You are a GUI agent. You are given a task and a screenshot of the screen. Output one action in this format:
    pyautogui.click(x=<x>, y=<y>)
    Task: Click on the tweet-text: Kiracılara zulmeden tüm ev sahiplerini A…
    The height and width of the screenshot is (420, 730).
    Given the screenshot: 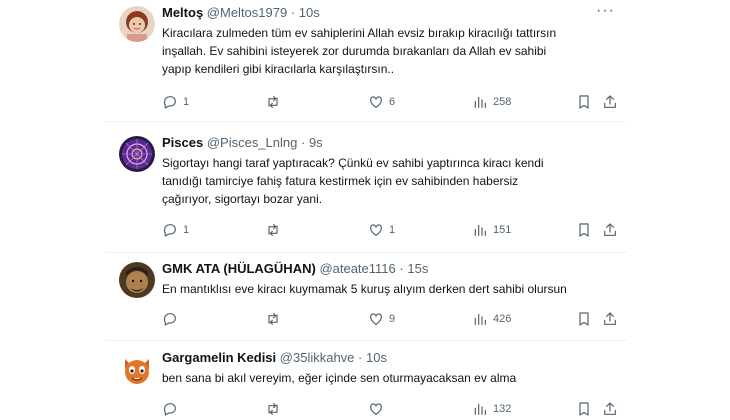 What is the action you would take?
    pyautogui.click(x=359, y=51)
    